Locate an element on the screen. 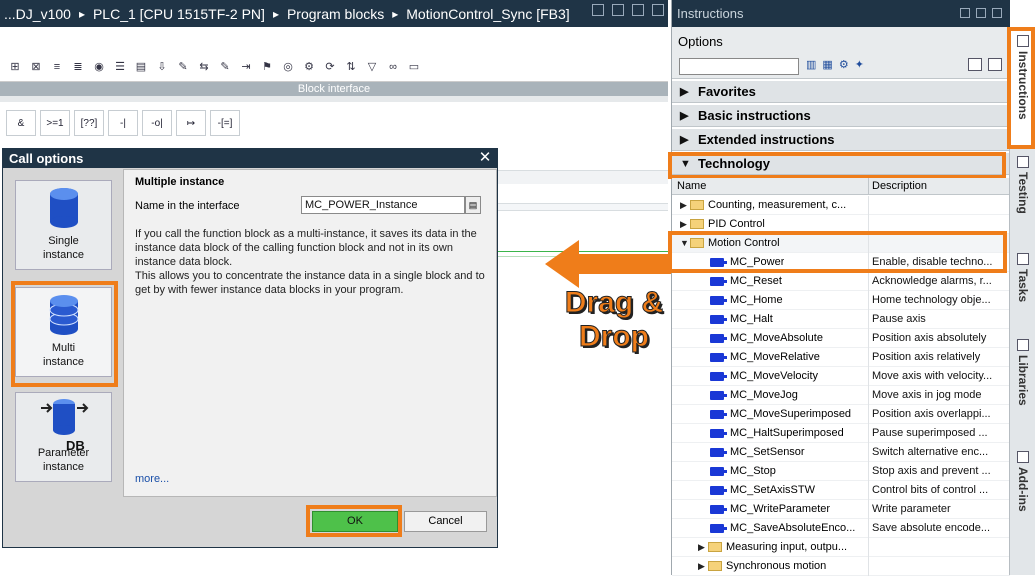  tab-add-ins: Add-ins is located at coordinates (1022, 479).